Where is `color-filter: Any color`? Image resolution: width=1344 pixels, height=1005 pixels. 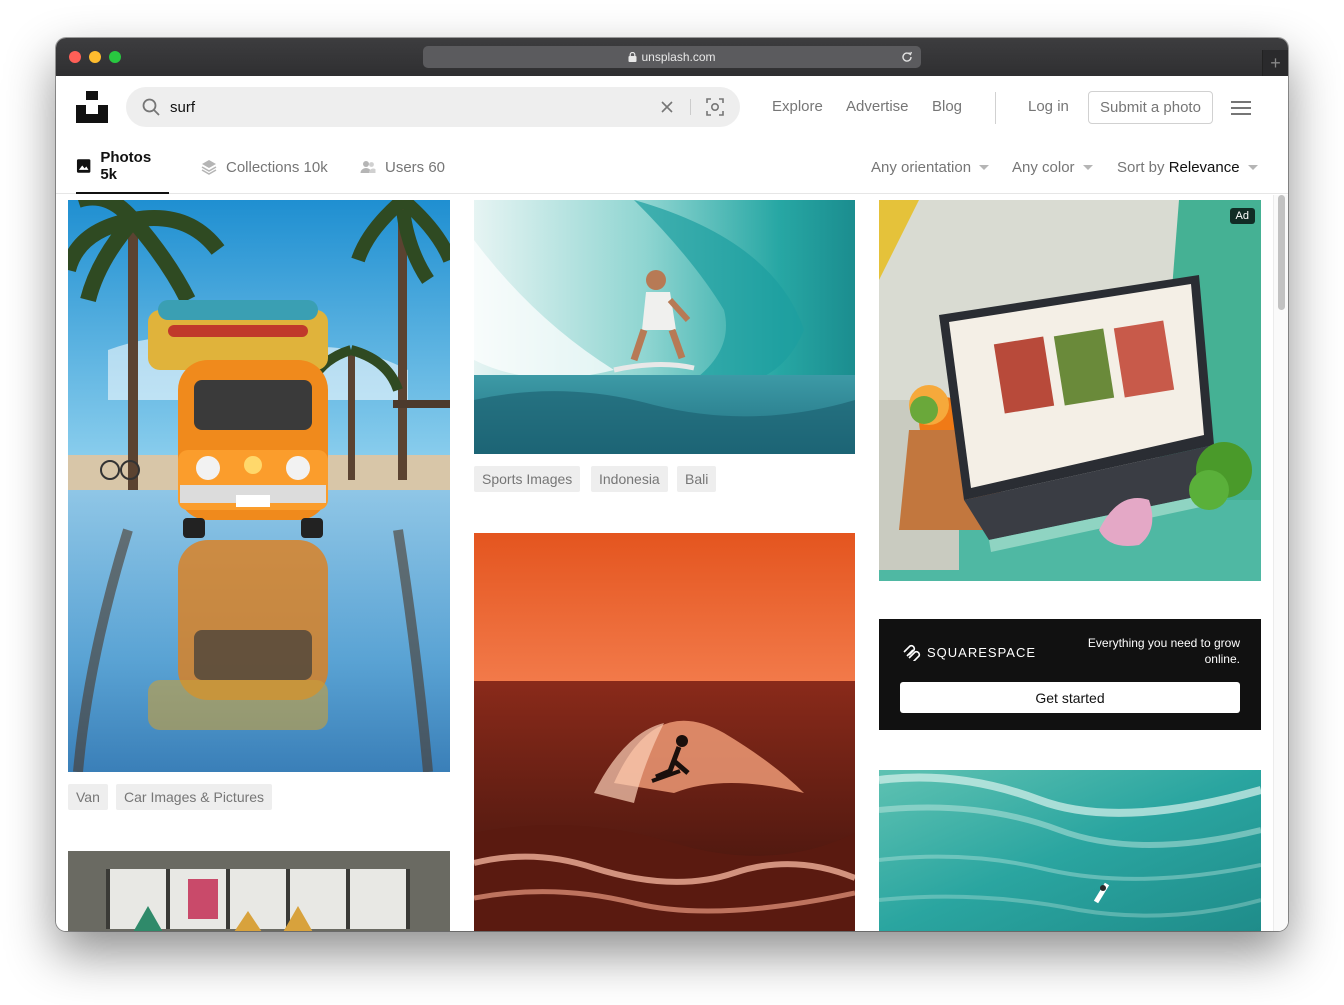 color-filter: Any color is located at coordinates (1052, 167).